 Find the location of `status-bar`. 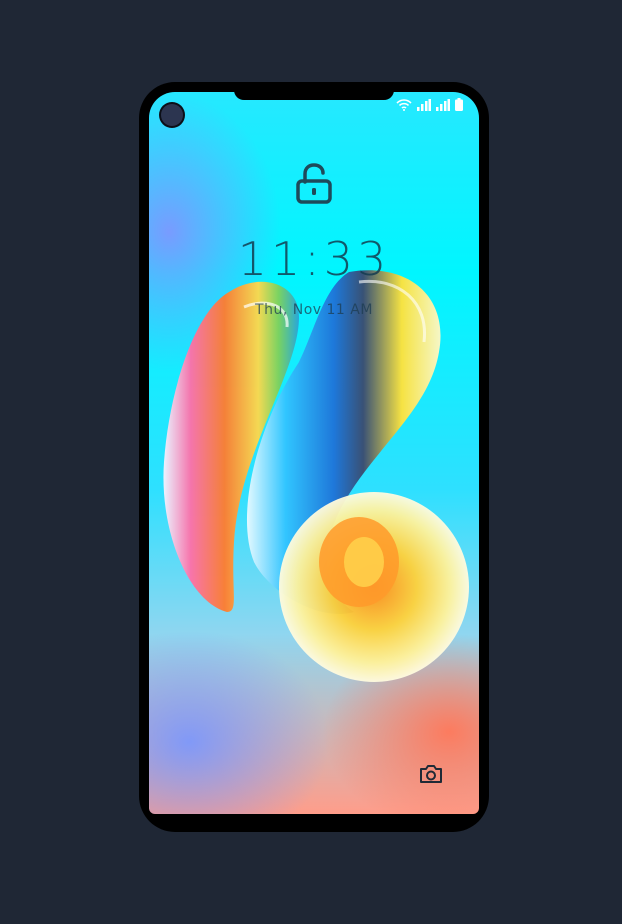

status-bar is located at coordinates (429, 103).